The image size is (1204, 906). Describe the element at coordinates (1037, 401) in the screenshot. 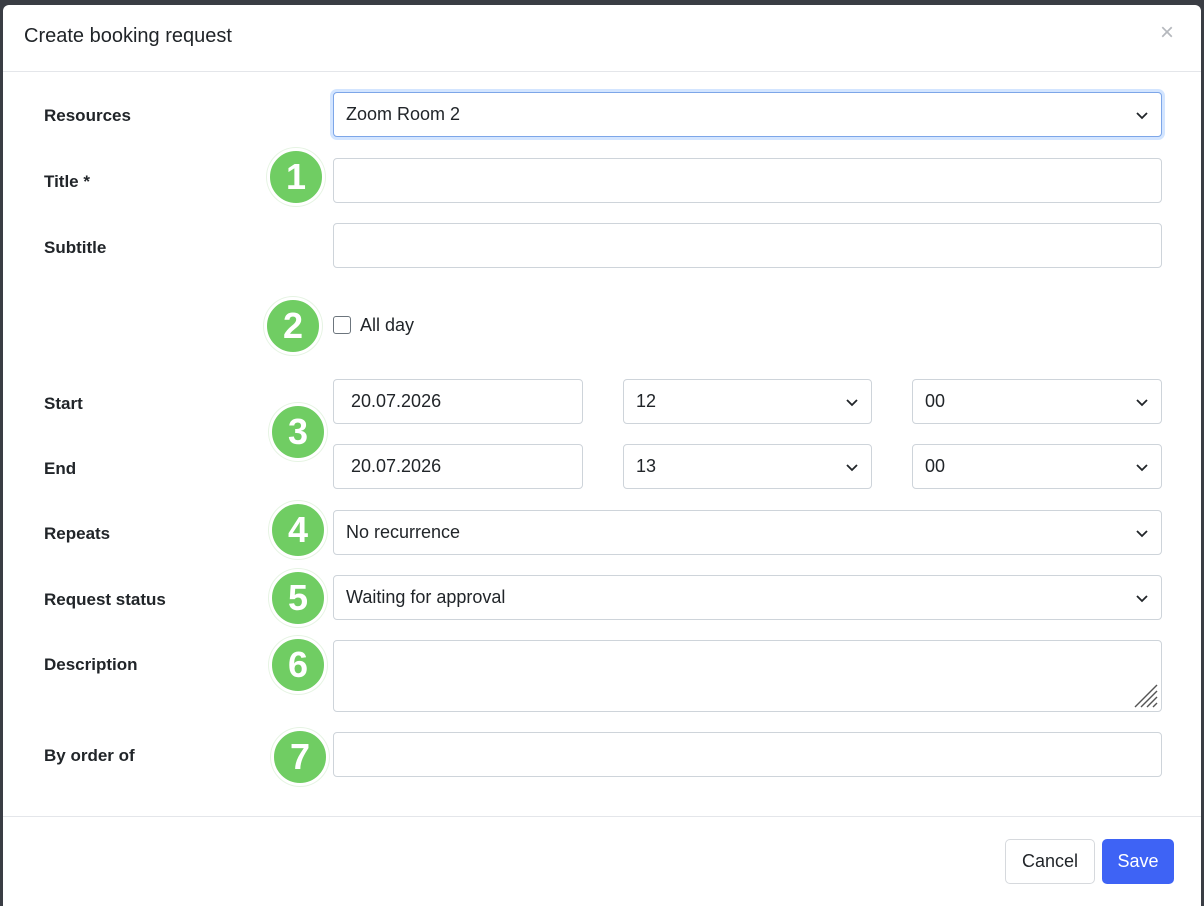

I see `start-minute-select: 00` at that location.